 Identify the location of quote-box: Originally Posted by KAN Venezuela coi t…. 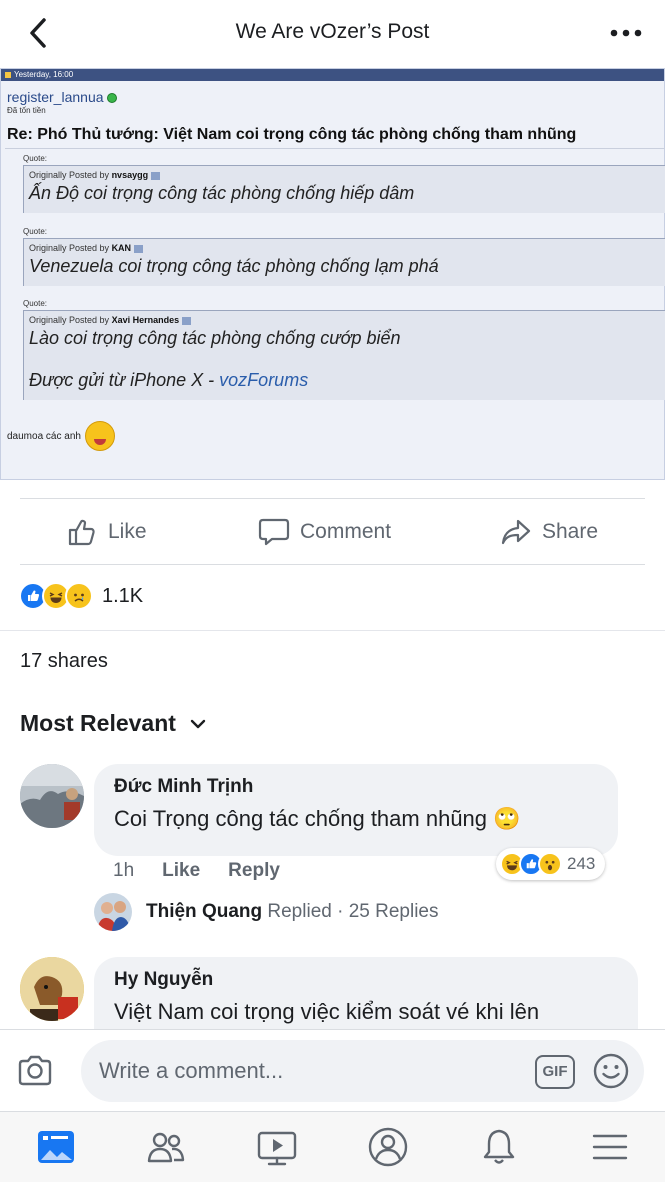
(344, 262).